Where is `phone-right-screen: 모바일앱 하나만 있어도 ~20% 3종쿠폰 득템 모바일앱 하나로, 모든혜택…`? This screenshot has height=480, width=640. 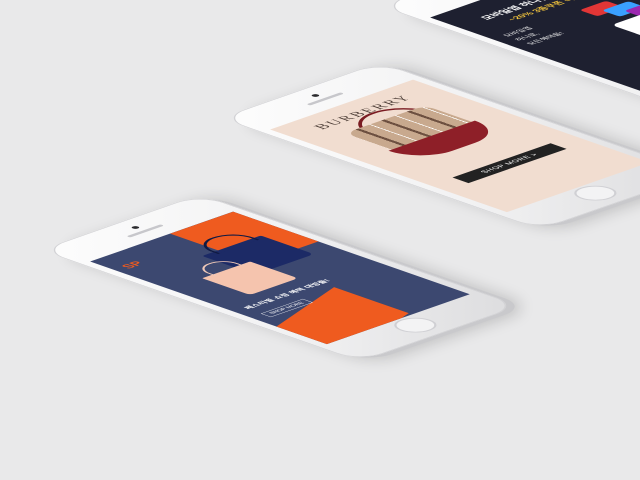
phone-right-screen: 모바일앱 하나만 있어도 ~20% 3종쿠폰 득템 모바일앱 하나로, 모든혜택… is located at coordinates (535, 50).